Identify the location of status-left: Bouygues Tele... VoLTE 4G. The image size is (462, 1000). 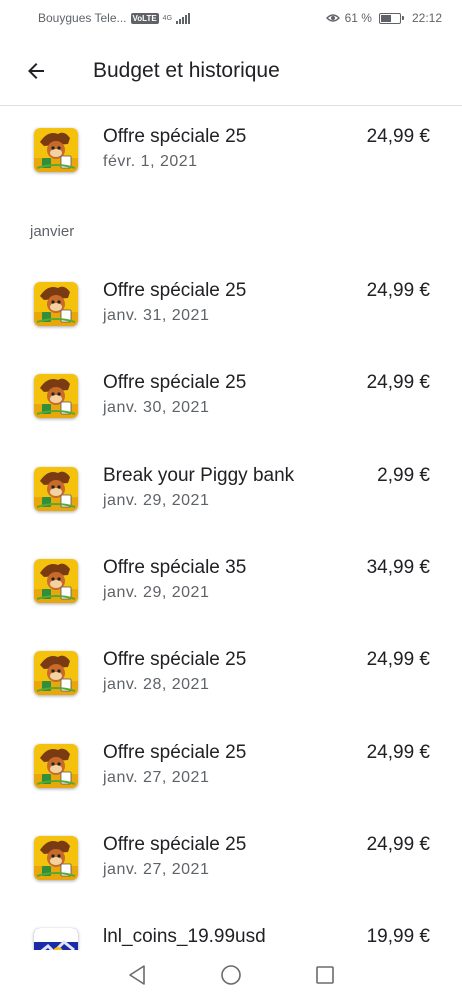
(114, 18).